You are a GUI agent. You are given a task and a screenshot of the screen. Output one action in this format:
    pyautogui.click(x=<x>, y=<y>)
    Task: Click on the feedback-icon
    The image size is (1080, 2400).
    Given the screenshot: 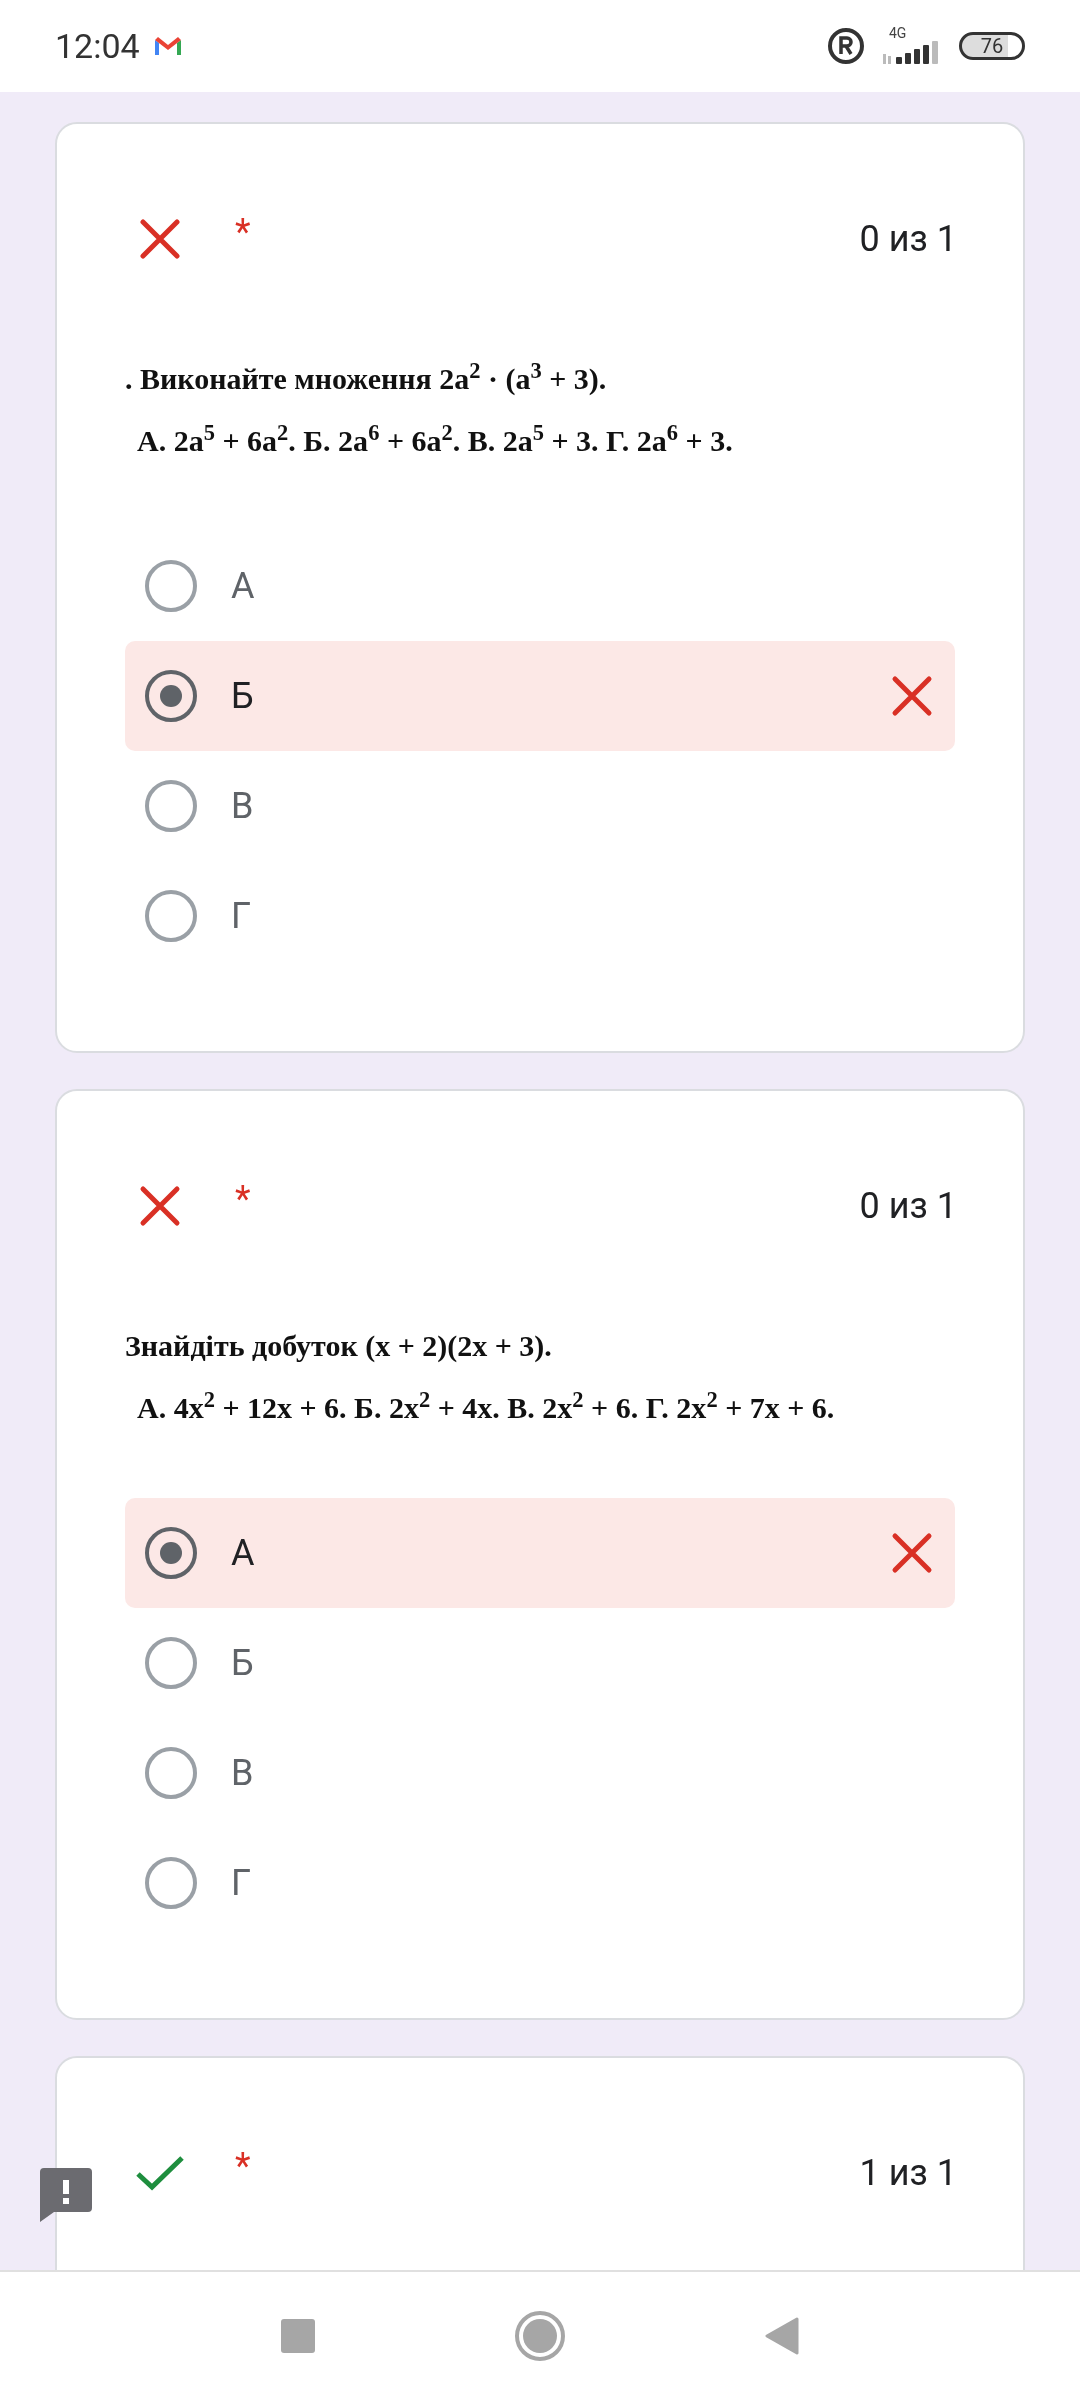 What is the action you would take?
    pyautogui.click(x=66, y=2194)
    